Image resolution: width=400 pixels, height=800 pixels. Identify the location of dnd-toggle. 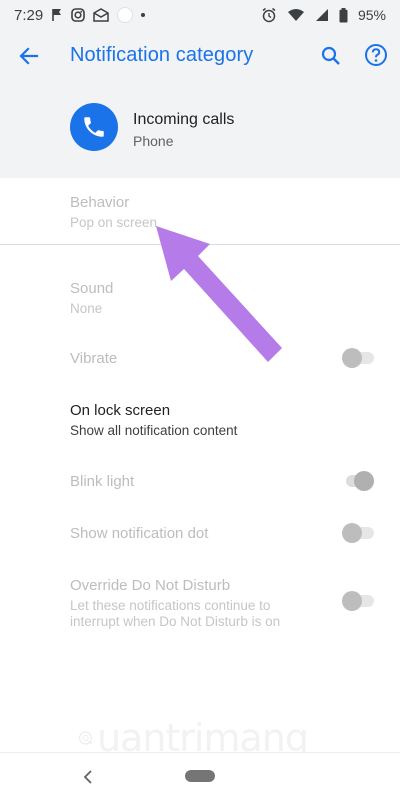
(358, 601).